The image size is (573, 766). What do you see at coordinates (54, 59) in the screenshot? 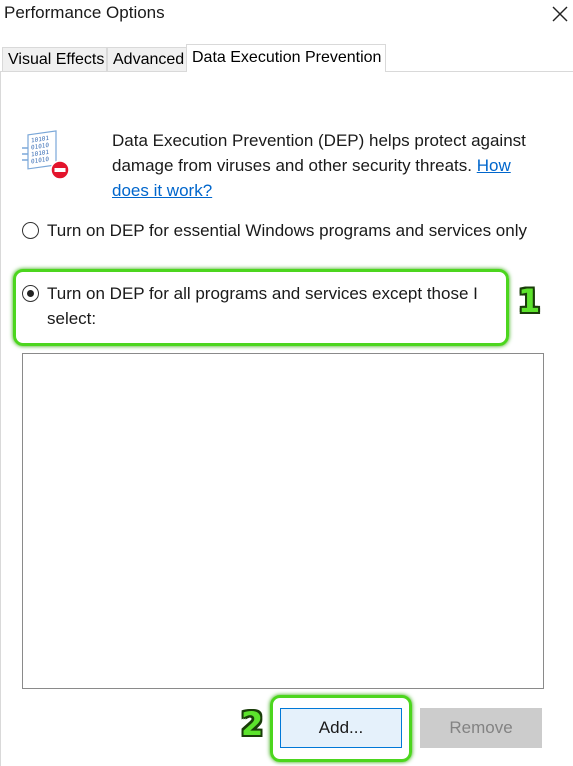
I see `tab-visual-effects: Visual Effects` at bounding box center [54, 59].